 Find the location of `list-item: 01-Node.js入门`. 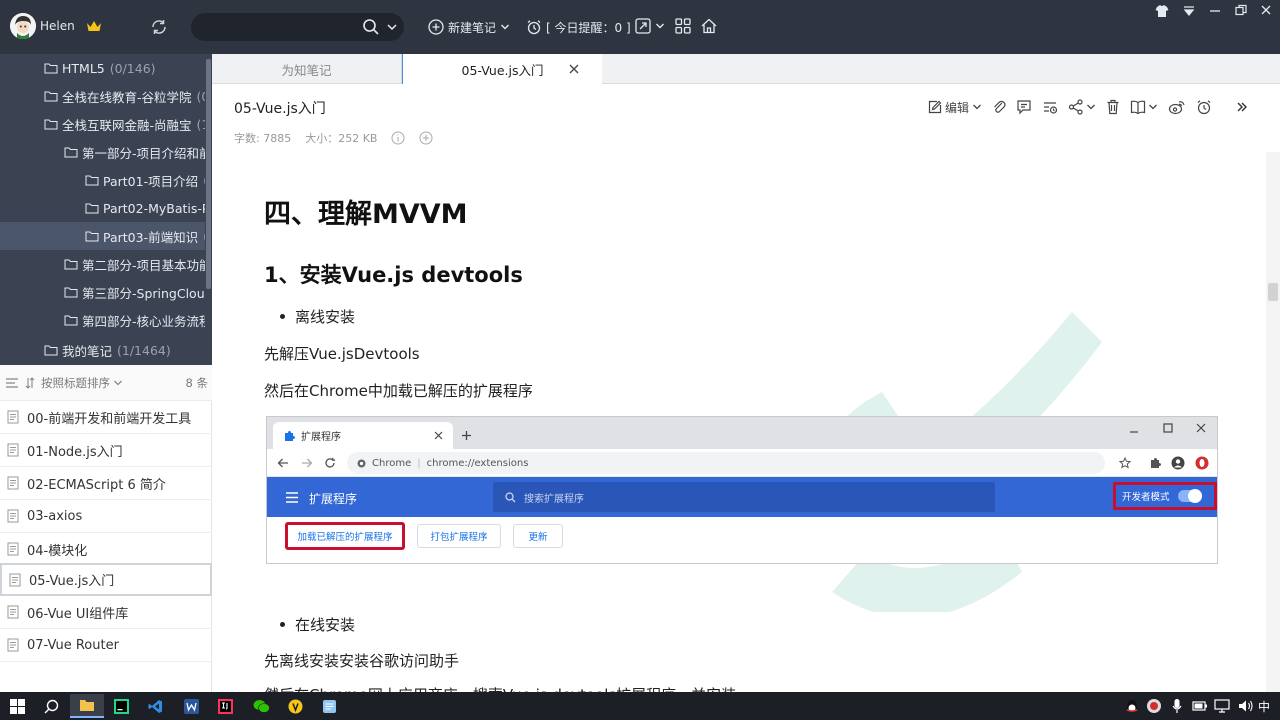

list-item: 01-Node.js入门 is located at coordinates (106, 450).